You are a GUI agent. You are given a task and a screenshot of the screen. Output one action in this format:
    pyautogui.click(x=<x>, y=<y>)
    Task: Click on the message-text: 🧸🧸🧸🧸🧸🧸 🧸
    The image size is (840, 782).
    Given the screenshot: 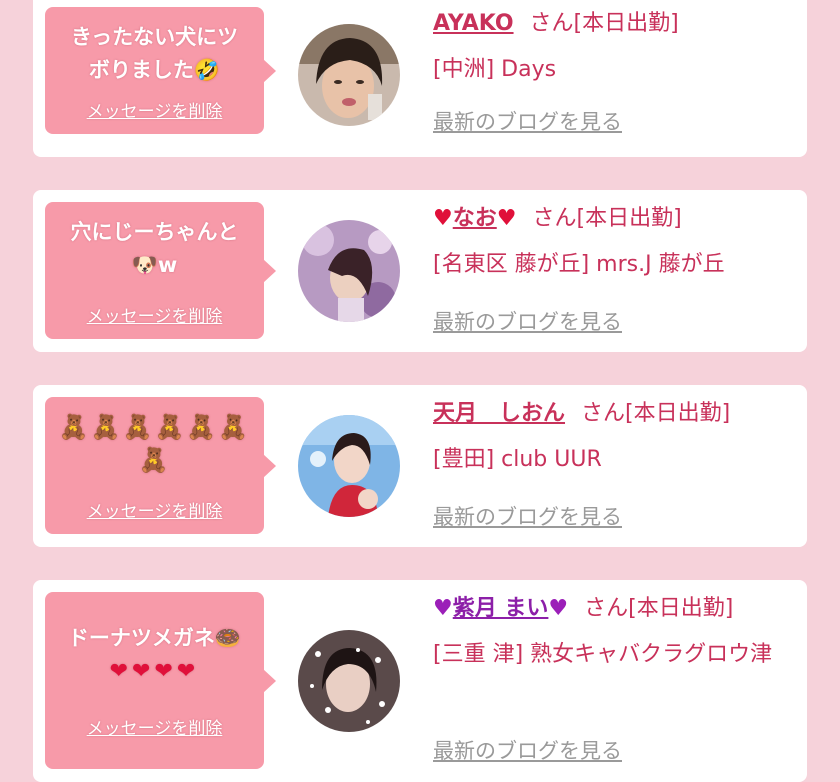 What is the action you would take?
    pyautogui.click(x=154, y=443)
    